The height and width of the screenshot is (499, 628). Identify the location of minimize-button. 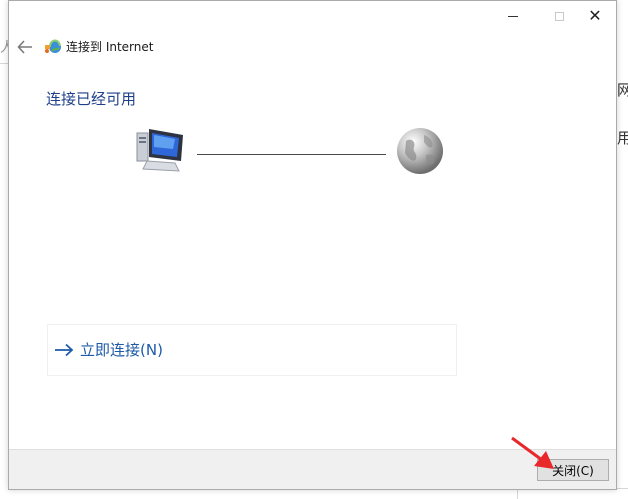
(513, 16).